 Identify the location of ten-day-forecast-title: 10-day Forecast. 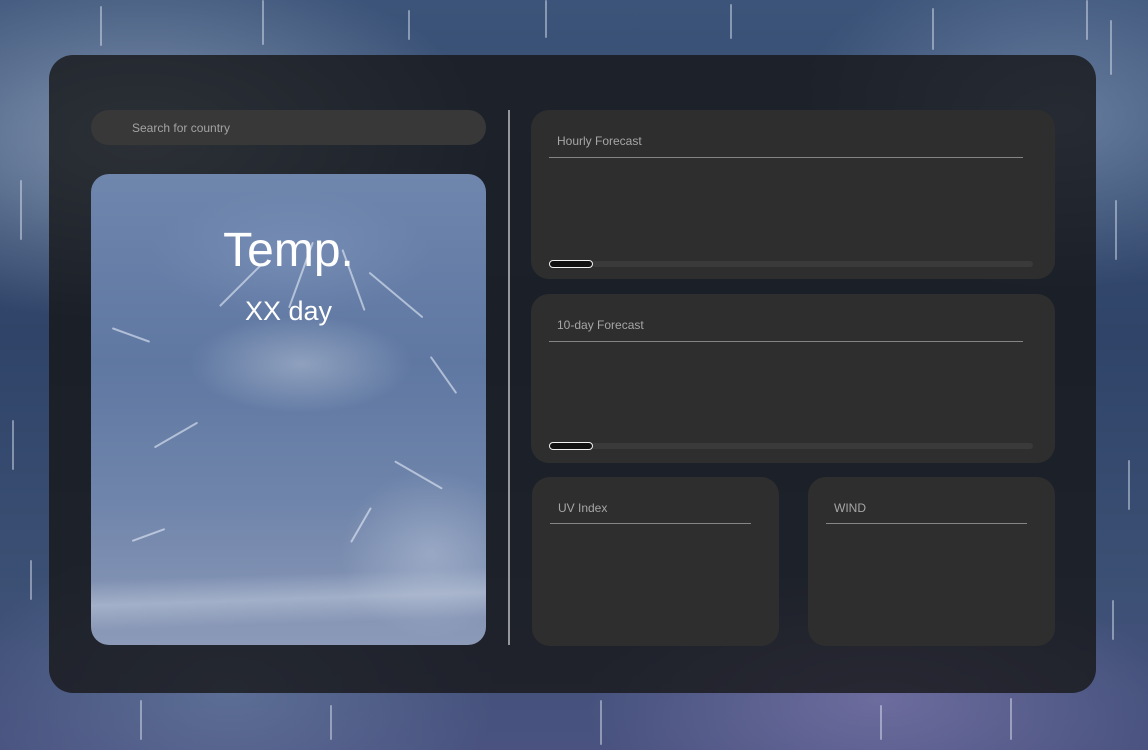
(600, 325).